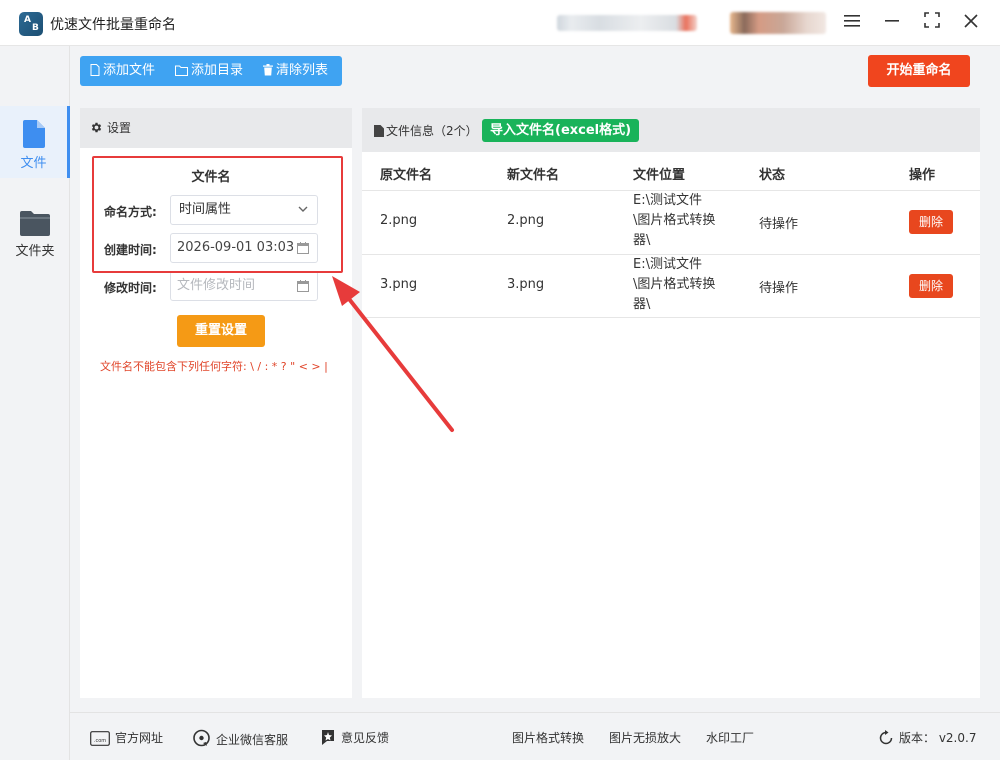 This screenshot has height=760, width=1000. What do you see at coordinates (772, 175) in the screenshot?
I see `column-header-status: 状态` at bounding box center [772, 175].